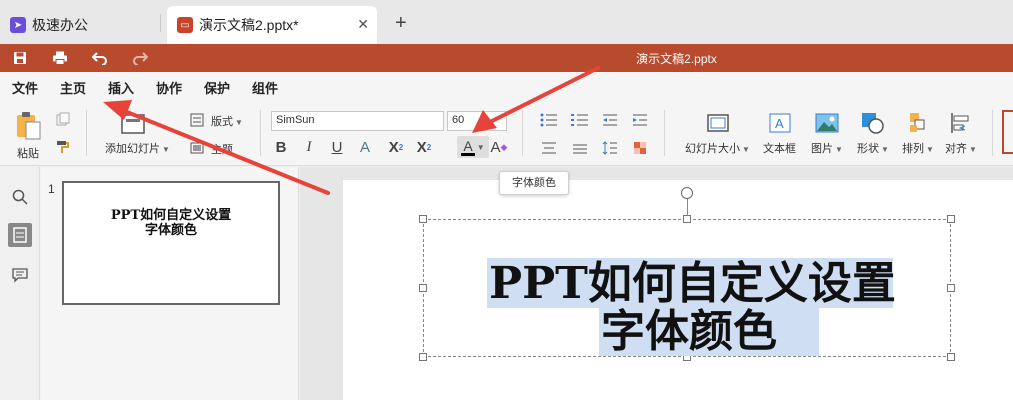 This screenshot has width=1013, height=400. I want to click on bullet-list-icon, so click(549, 120).